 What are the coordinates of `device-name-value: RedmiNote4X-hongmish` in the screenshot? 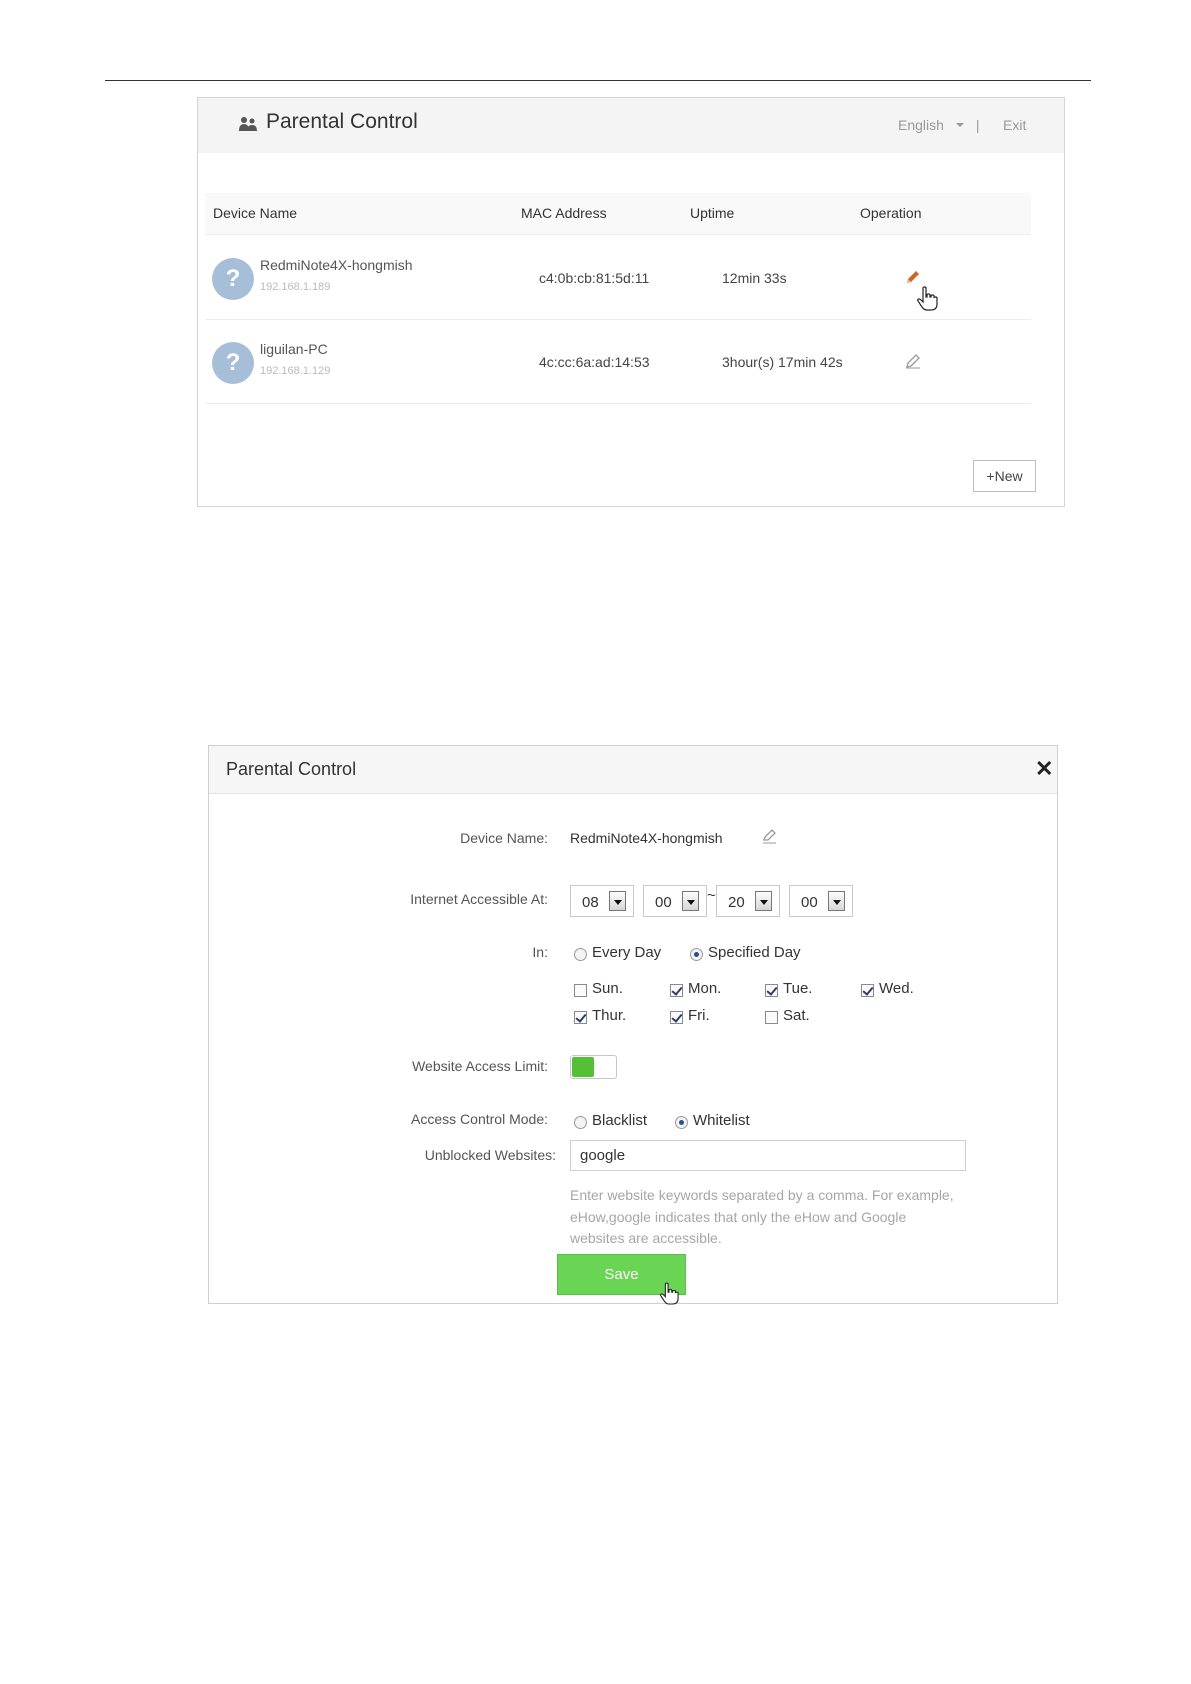 It's located at (646, 838).